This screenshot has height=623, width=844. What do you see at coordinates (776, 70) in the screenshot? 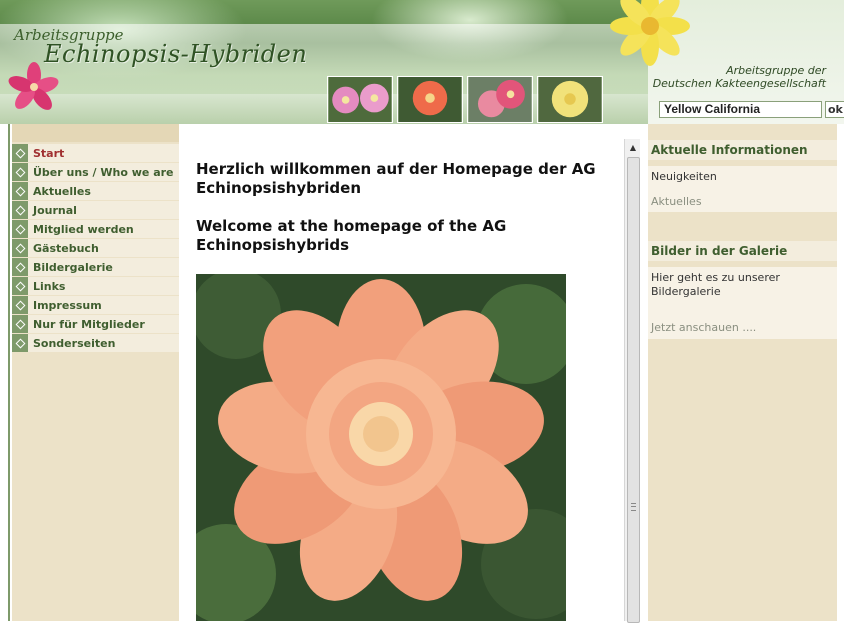
I see `org-name-line1: Arbeitsgruppe der` at bounding box center [776, 70].